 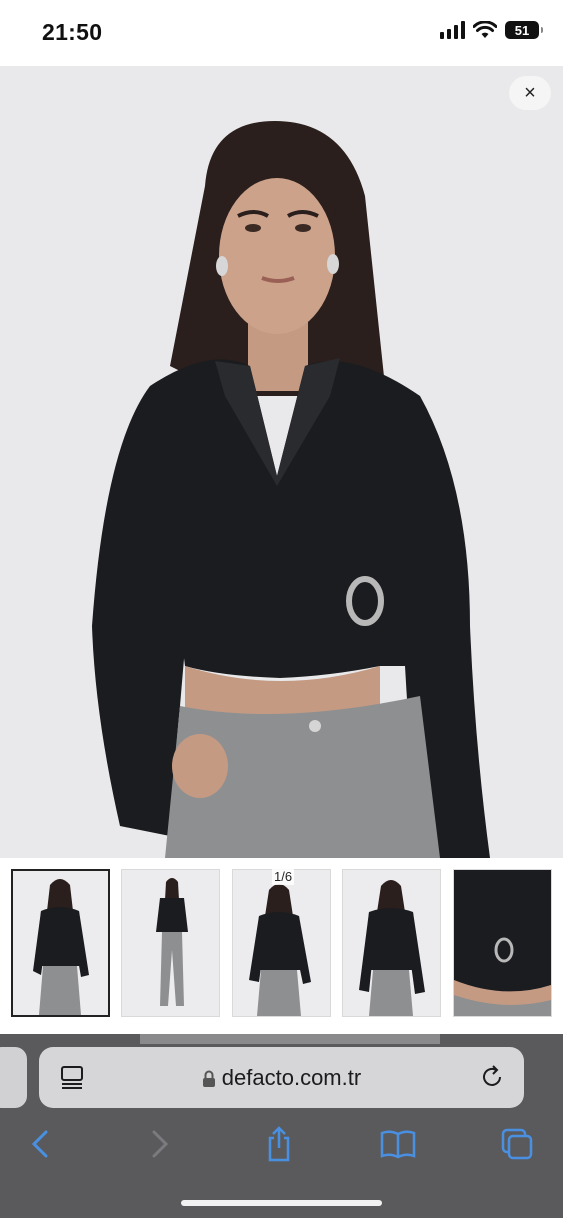 What do you see at coordinates (281, 1203) in the screenshot?
I see `home-indicator` at bounding box center [281, 1203].